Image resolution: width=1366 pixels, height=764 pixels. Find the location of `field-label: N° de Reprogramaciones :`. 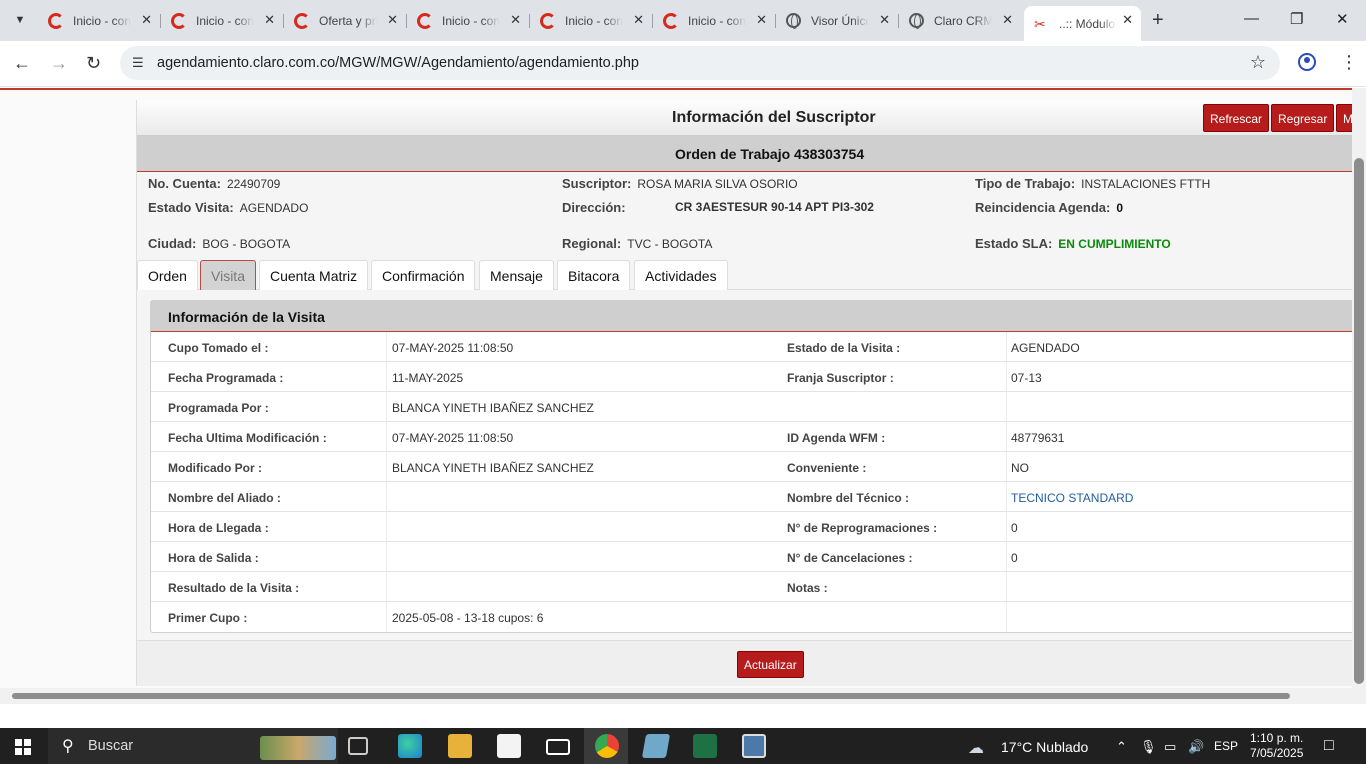

field-label: N° de Reprogramaciones : is located at coordinates (862, 528).